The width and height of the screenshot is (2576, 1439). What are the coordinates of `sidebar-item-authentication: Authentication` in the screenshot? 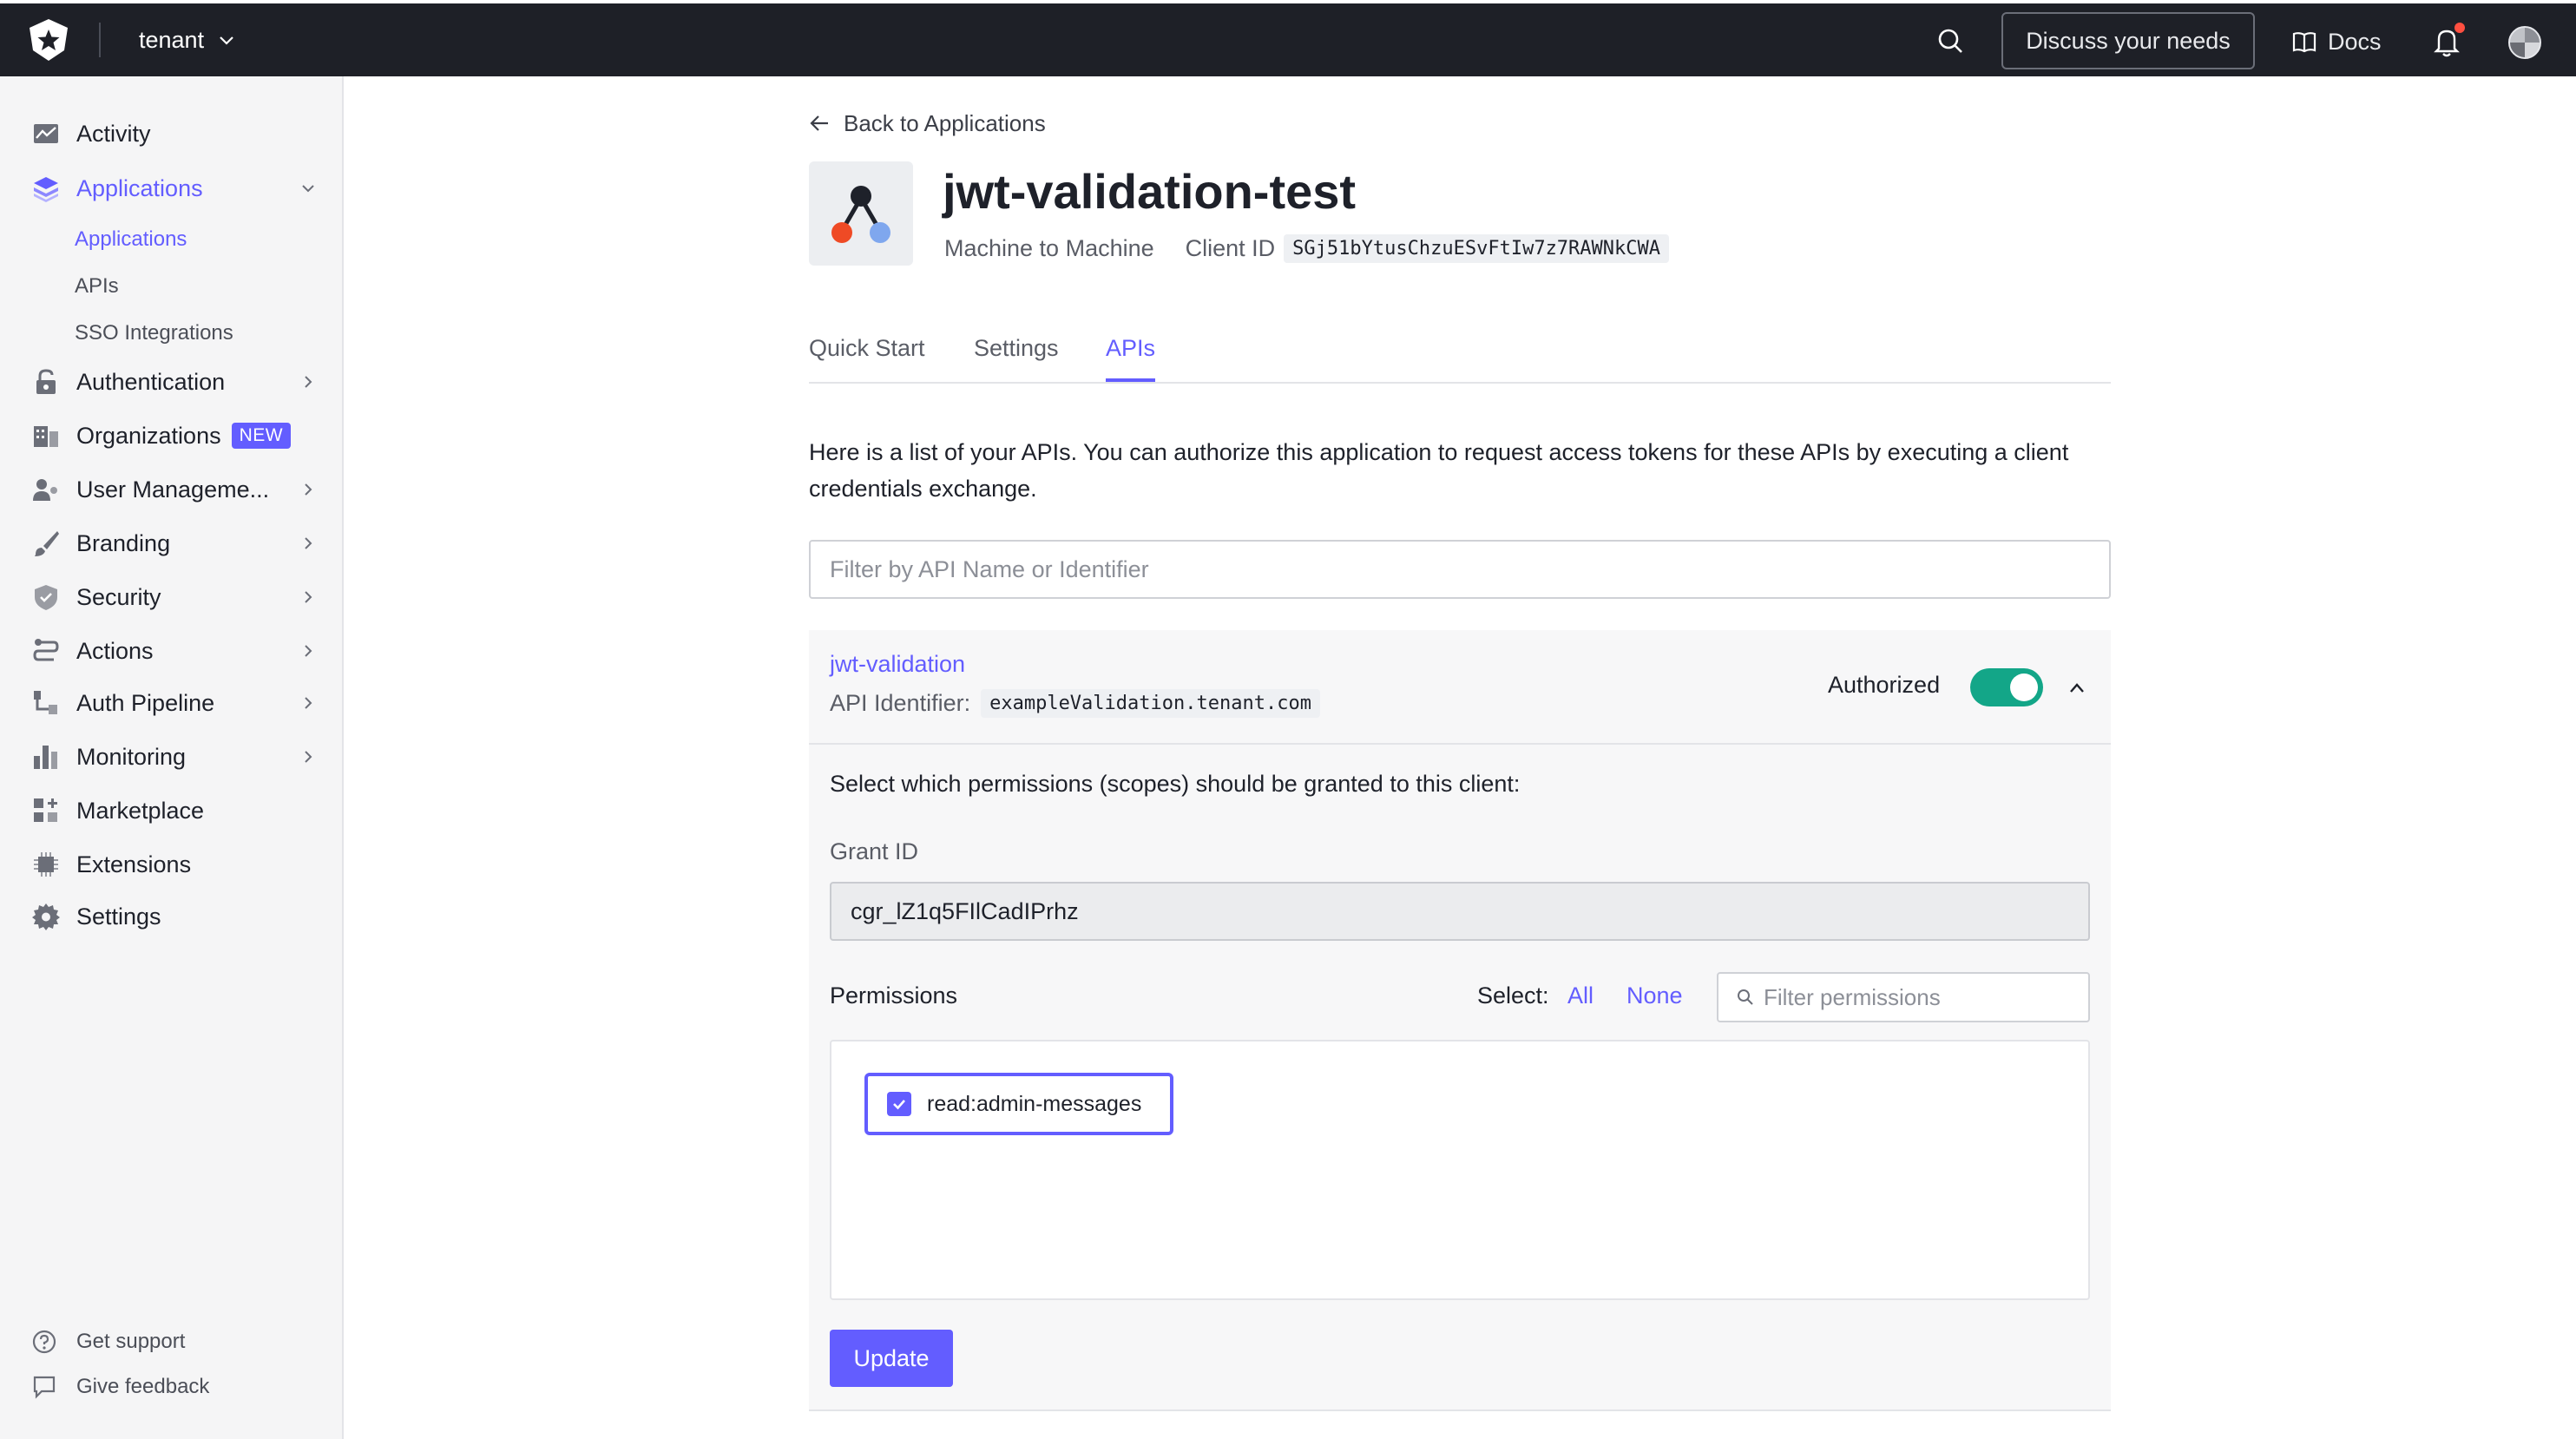 It's located at (175, 382).